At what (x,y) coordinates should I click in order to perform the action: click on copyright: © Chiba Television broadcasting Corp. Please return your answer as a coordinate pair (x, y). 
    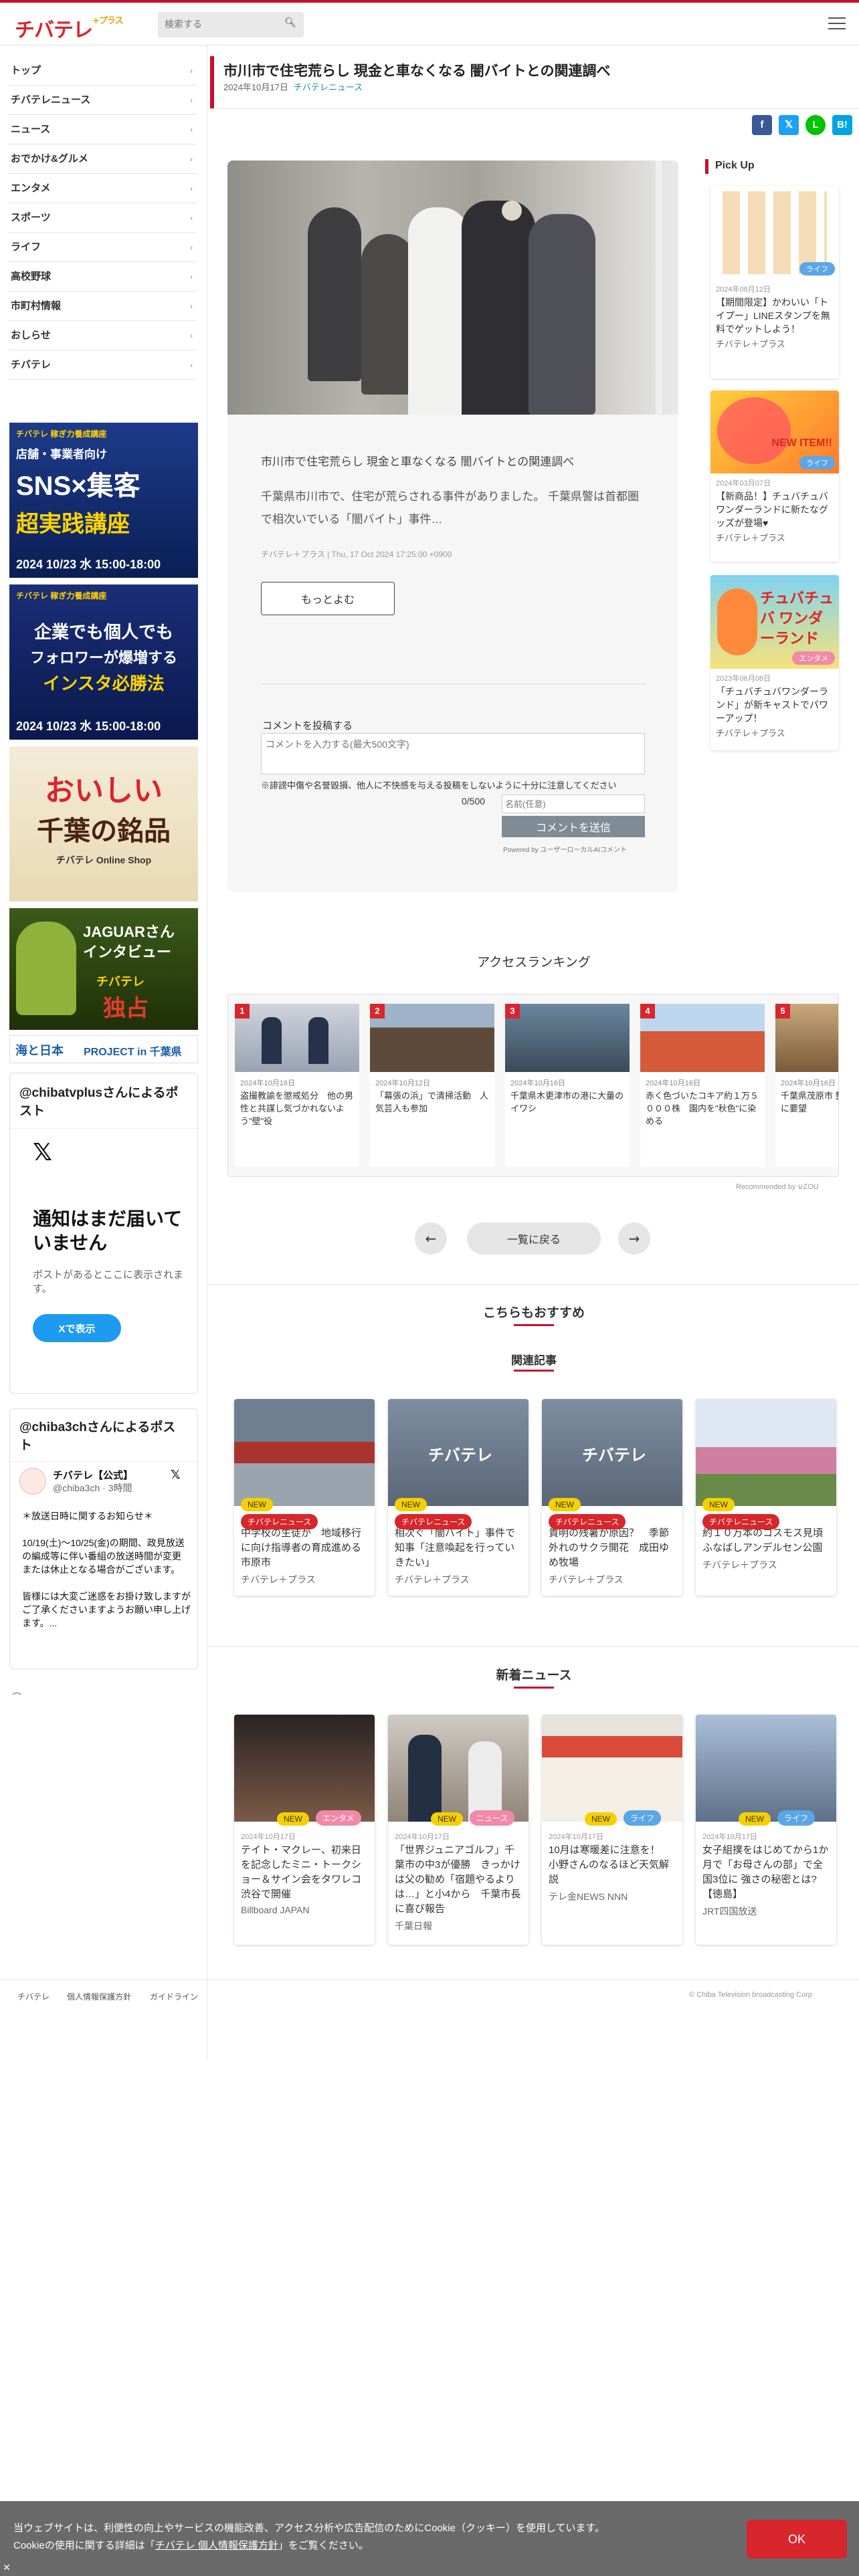
    Looking at the image, I should click on (751, 1995).